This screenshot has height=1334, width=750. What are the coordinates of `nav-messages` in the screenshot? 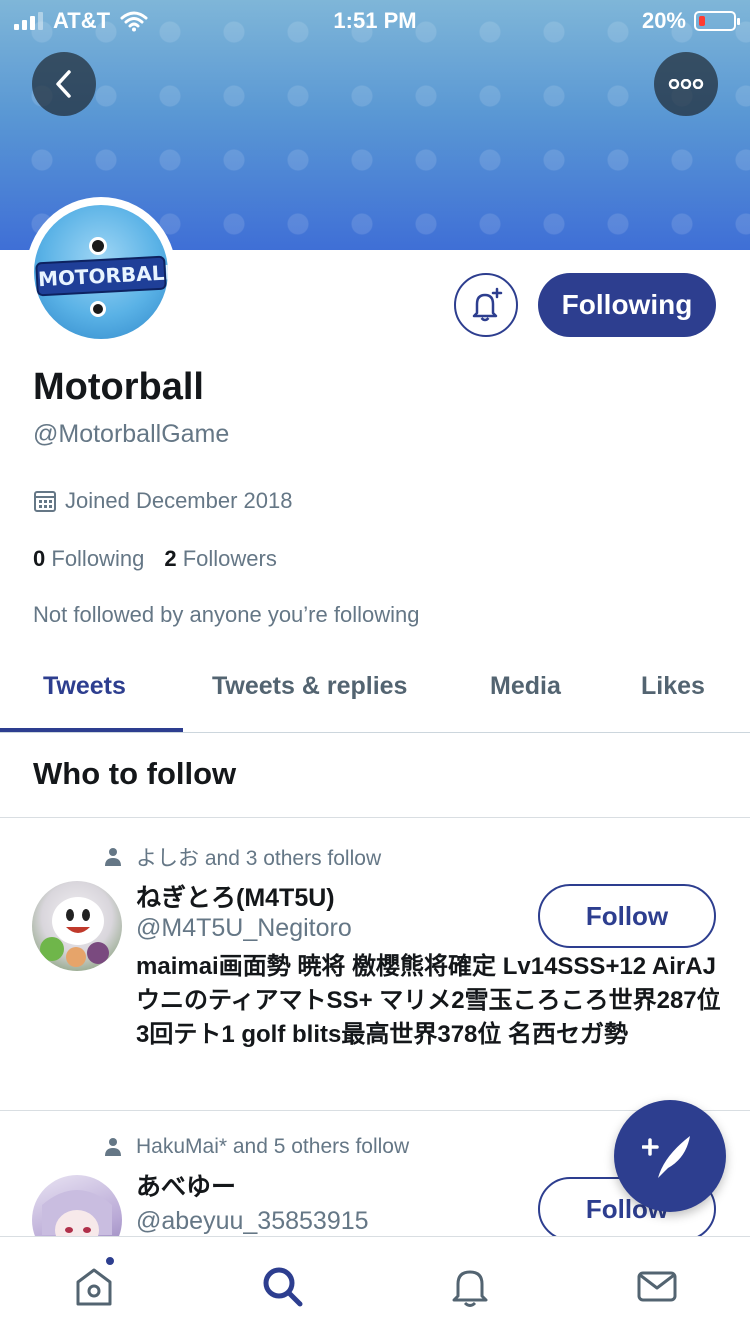 It's located at (657, 1286).